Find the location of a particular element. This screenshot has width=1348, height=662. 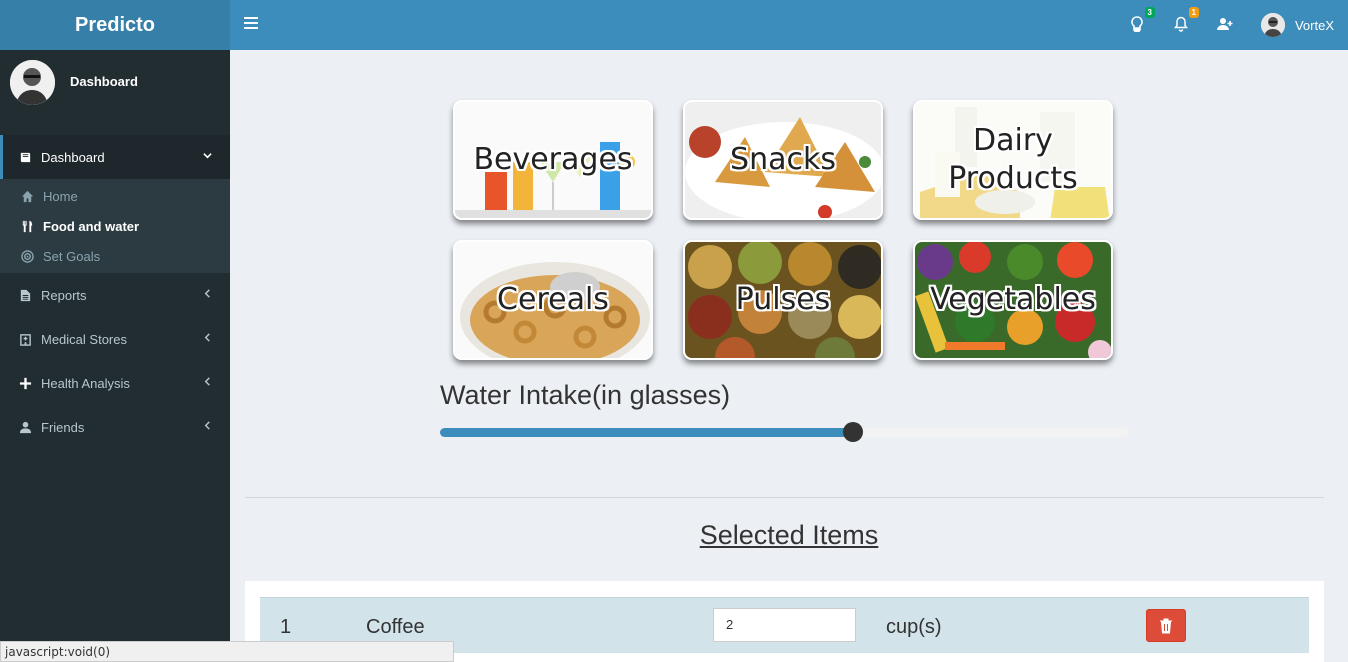

category-label: Pulses is located at coordinates (783, 299).